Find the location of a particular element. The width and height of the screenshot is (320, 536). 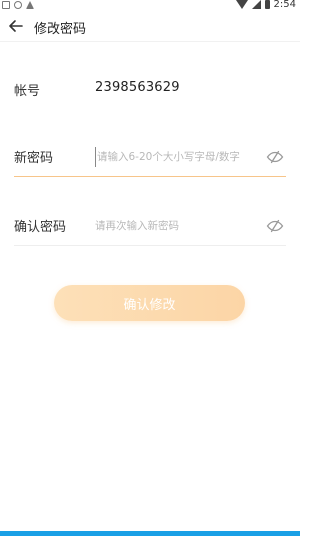

signal-icon is located at coordinates (256, 4).